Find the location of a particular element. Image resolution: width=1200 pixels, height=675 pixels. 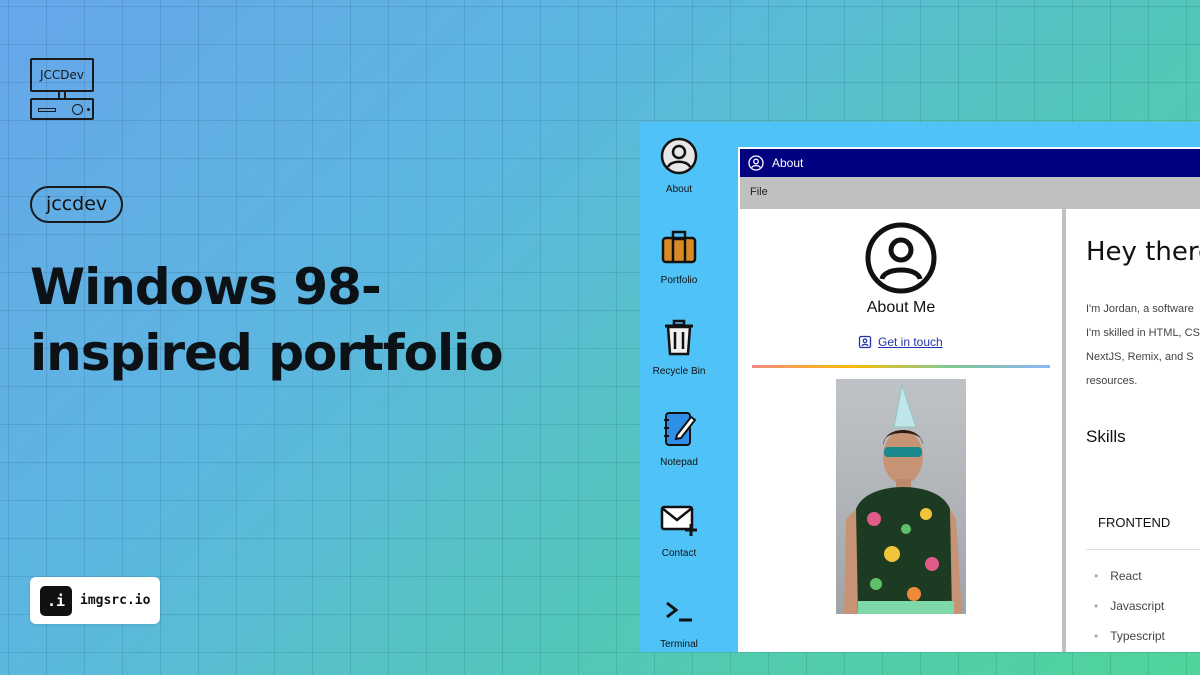

imgsrc-logo-icon: .i is located at coordinates (56, 600).